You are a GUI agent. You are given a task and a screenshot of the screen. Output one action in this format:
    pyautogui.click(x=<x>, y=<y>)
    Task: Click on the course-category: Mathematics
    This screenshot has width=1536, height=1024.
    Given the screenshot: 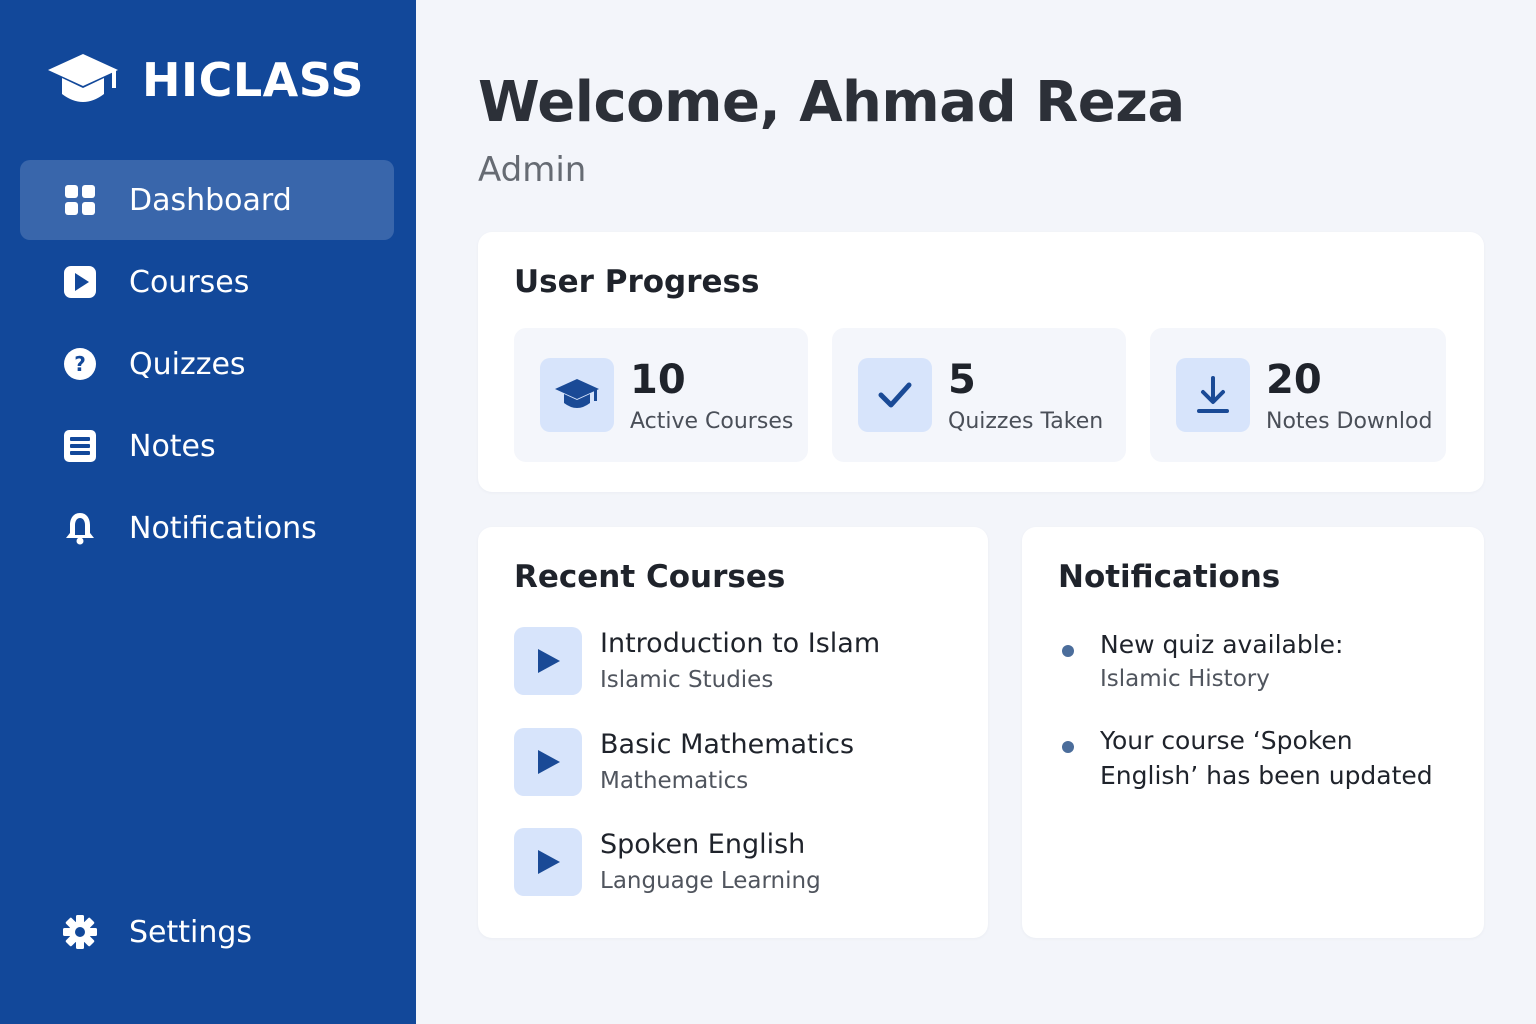 What is the action you would take?
    pyautogui.click(x=674, y=781)
    